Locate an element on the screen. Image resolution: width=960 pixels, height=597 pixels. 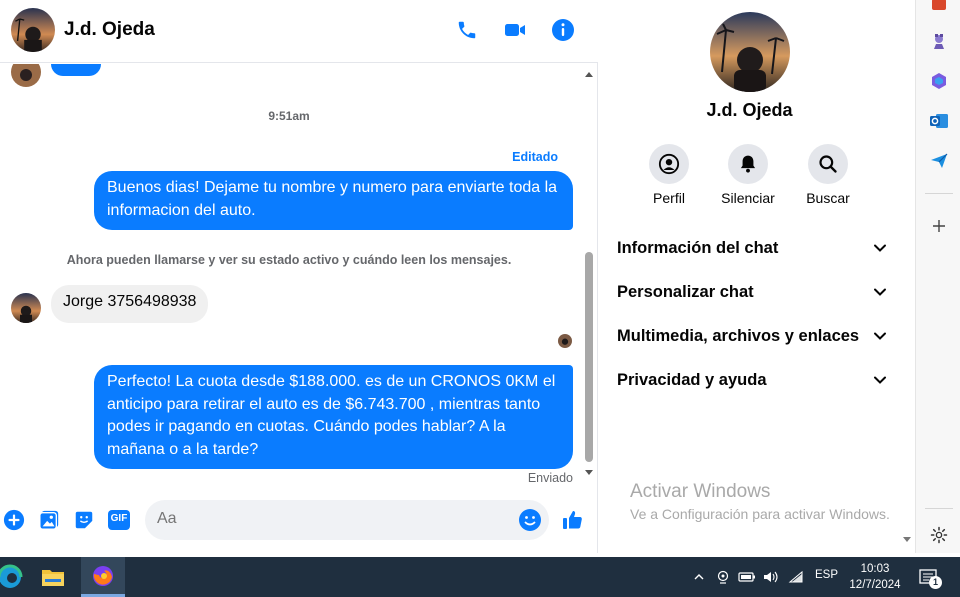
composer: GIF is located at coordinates (299, 520).